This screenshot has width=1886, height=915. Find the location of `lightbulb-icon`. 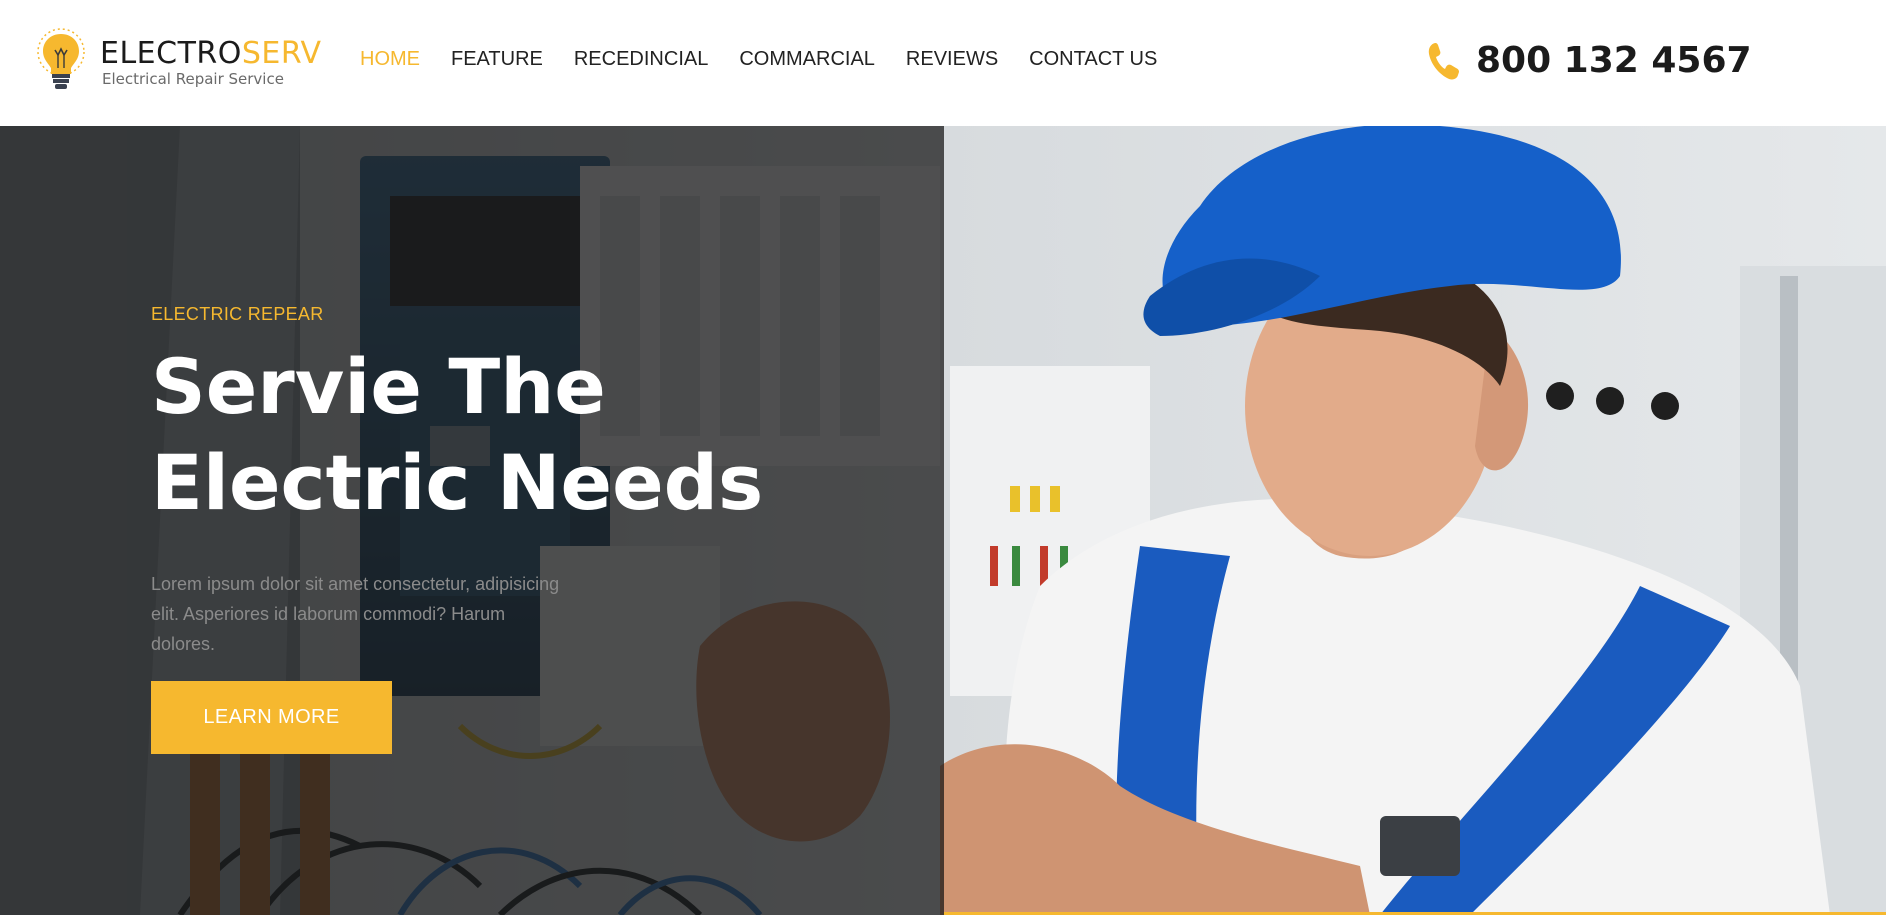

lightbulb-icon is located at coordinates (61, 58).